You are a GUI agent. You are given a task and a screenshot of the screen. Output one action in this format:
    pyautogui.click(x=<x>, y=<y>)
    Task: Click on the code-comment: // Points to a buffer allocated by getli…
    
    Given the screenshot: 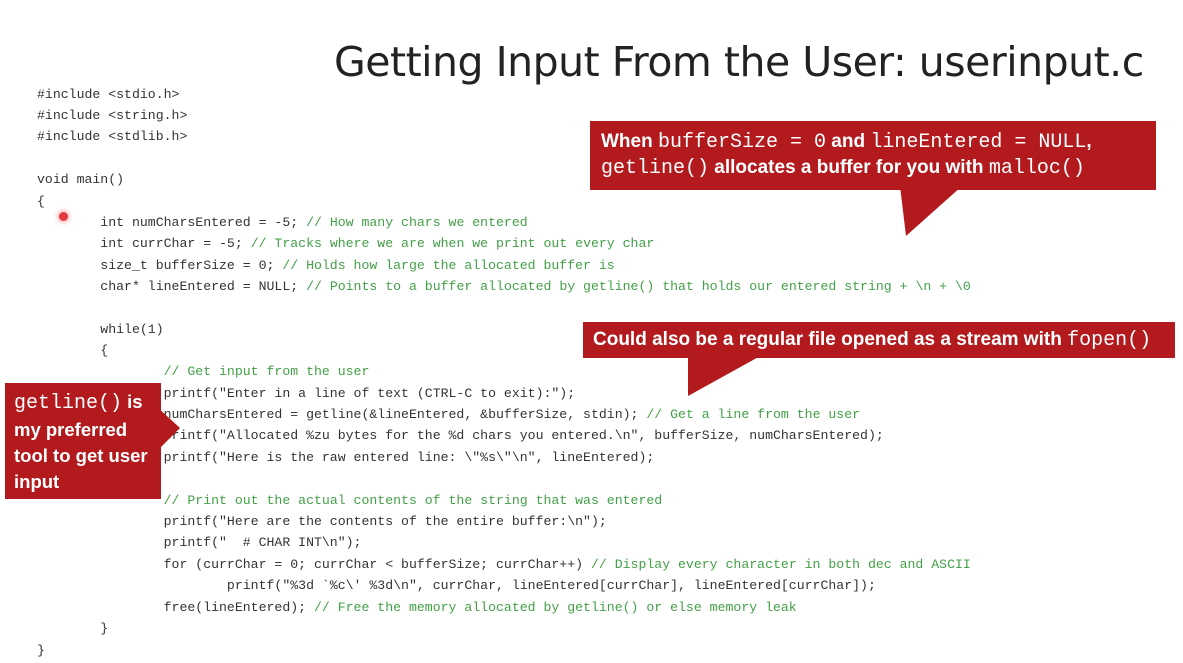 What is the action you would take?
    pyautogui.click(x=638, y=286)
    